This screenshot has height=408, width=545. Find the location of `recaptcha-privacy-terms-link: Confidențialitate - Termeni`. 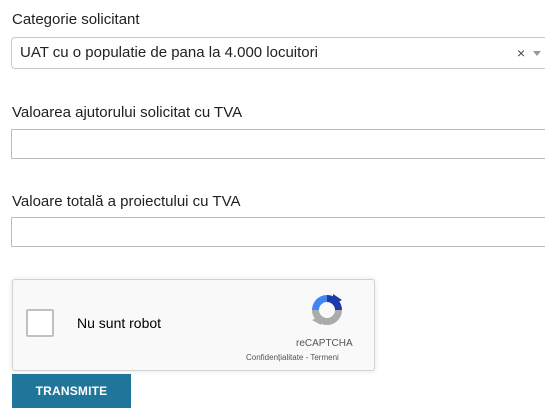

recaptcha-privacy-terms-link: Confidențialitate - Termeni is located at coordinates (292, 357).